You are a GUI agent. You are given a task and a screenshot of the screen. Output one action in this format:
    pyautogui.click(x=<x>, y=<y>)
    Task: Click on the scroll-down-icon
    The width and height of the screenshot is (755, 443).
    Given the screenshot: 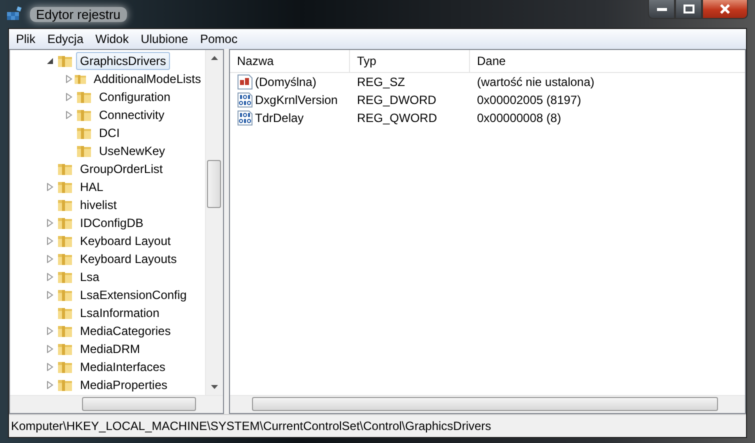 What is the action you would take?
    pyautogui.click(x=214, y=387)
    